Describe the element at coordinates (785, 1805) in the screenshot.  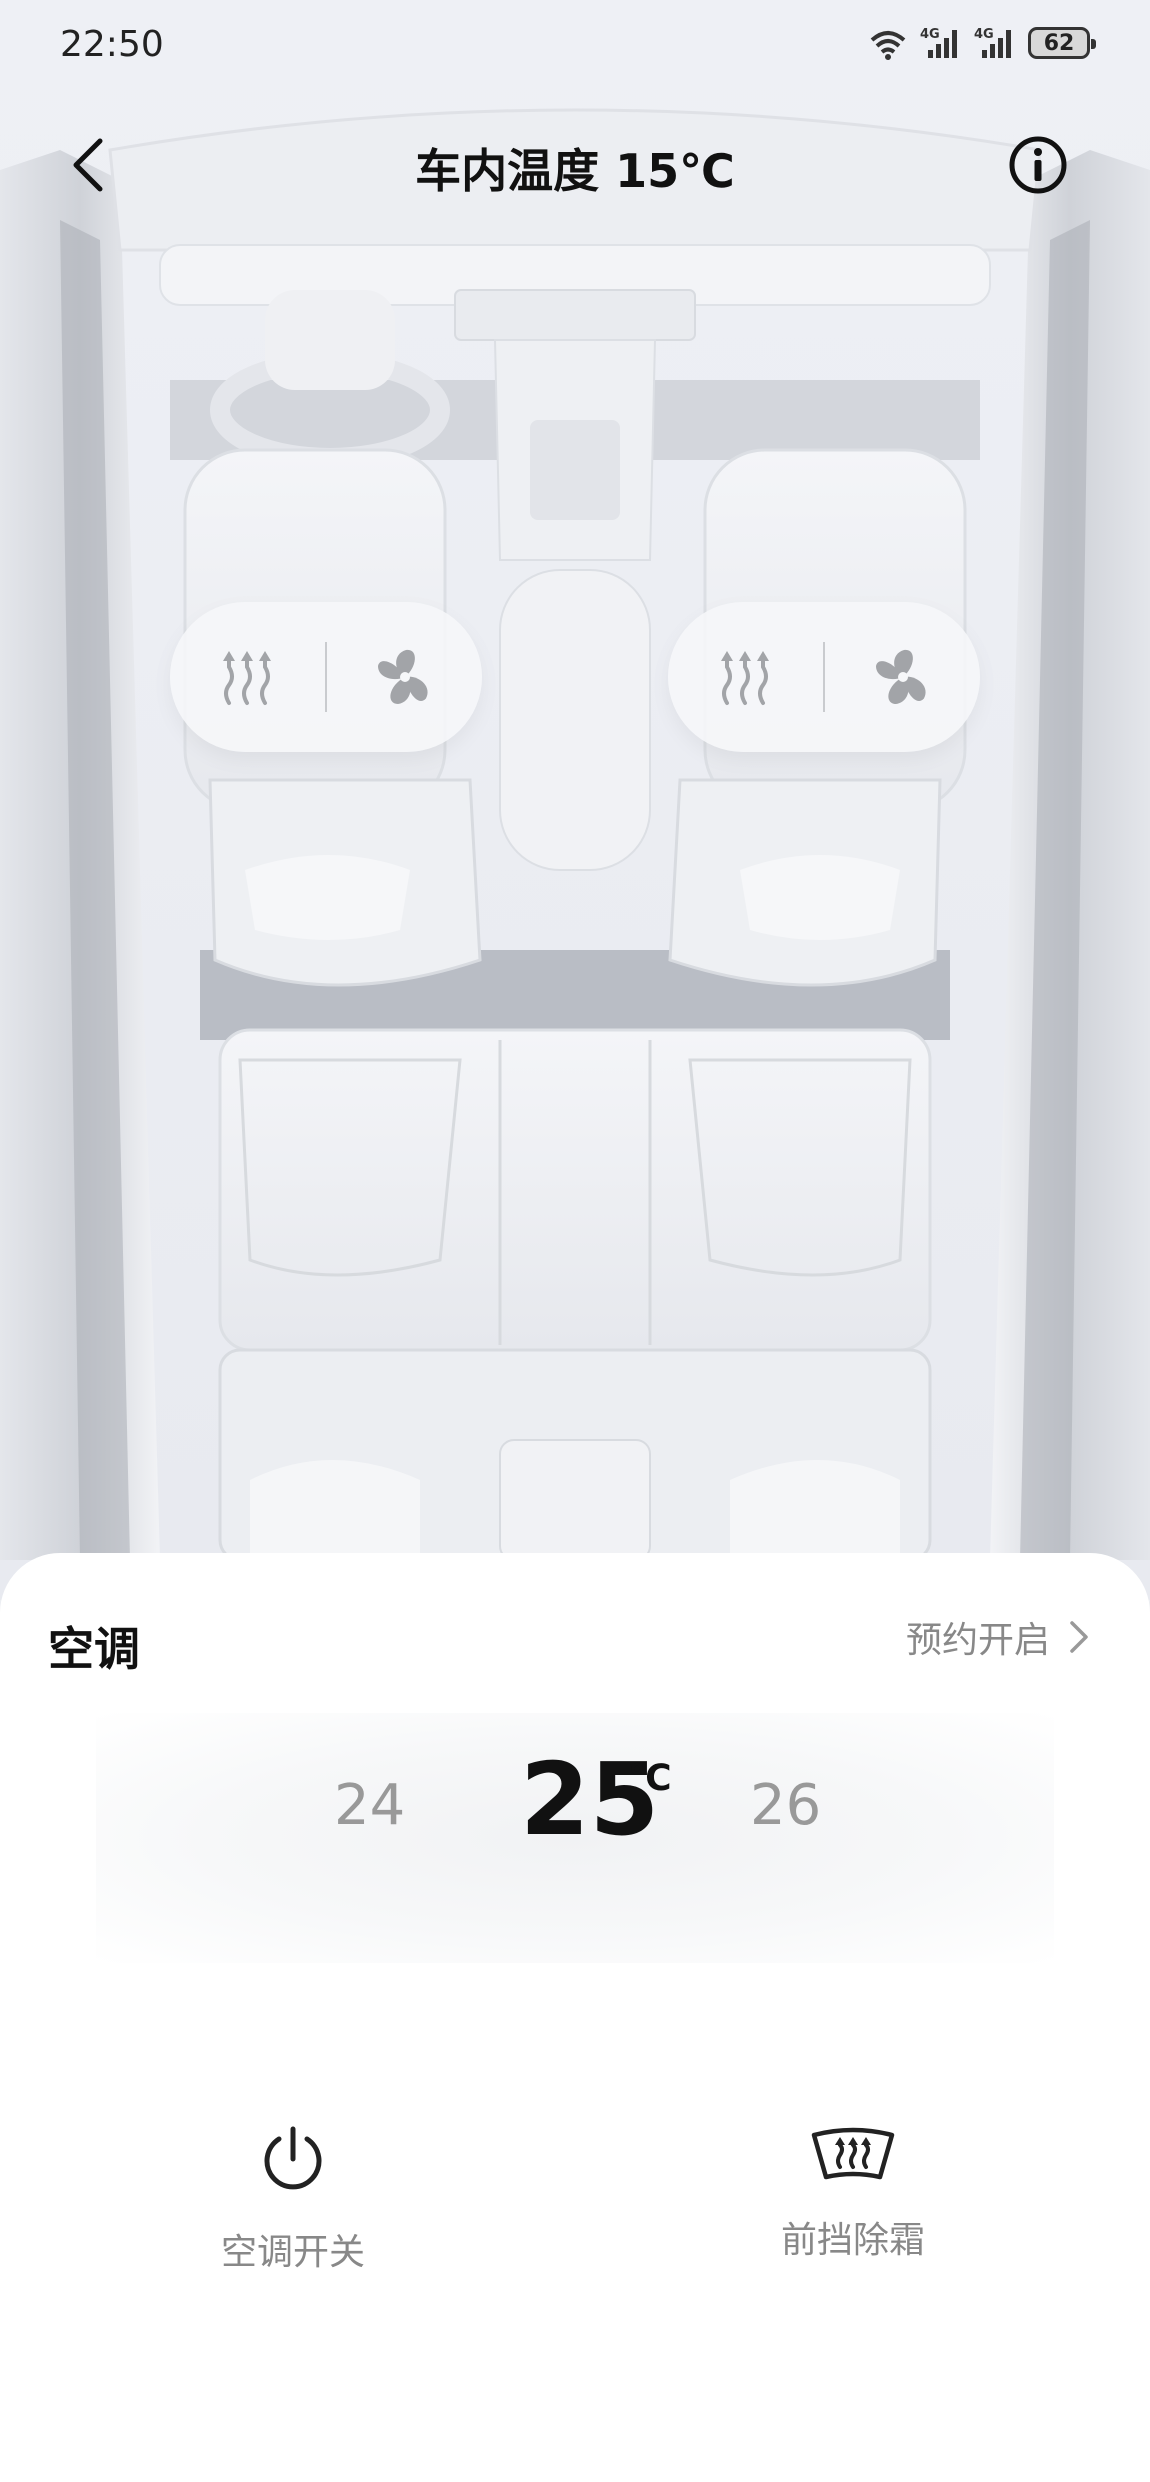
I see `temperature-option-next: 26` at that location.